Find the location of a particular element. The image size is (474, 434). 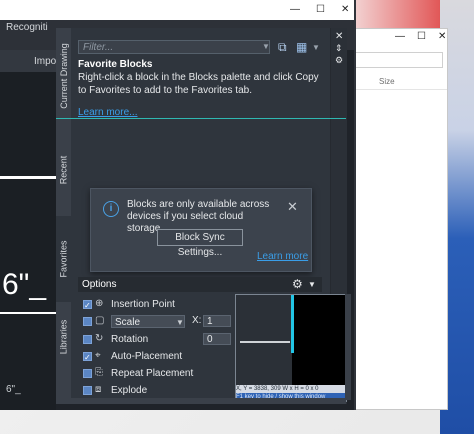

option-label: Explode is located at coordinates (129, 390).